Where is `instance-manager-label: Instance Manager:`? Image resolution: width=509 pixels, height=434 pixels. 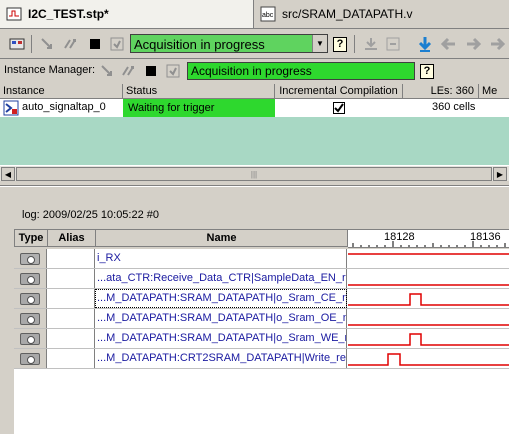 instance-manager-label: Instance Manager: is located at coordinates (50, 70).